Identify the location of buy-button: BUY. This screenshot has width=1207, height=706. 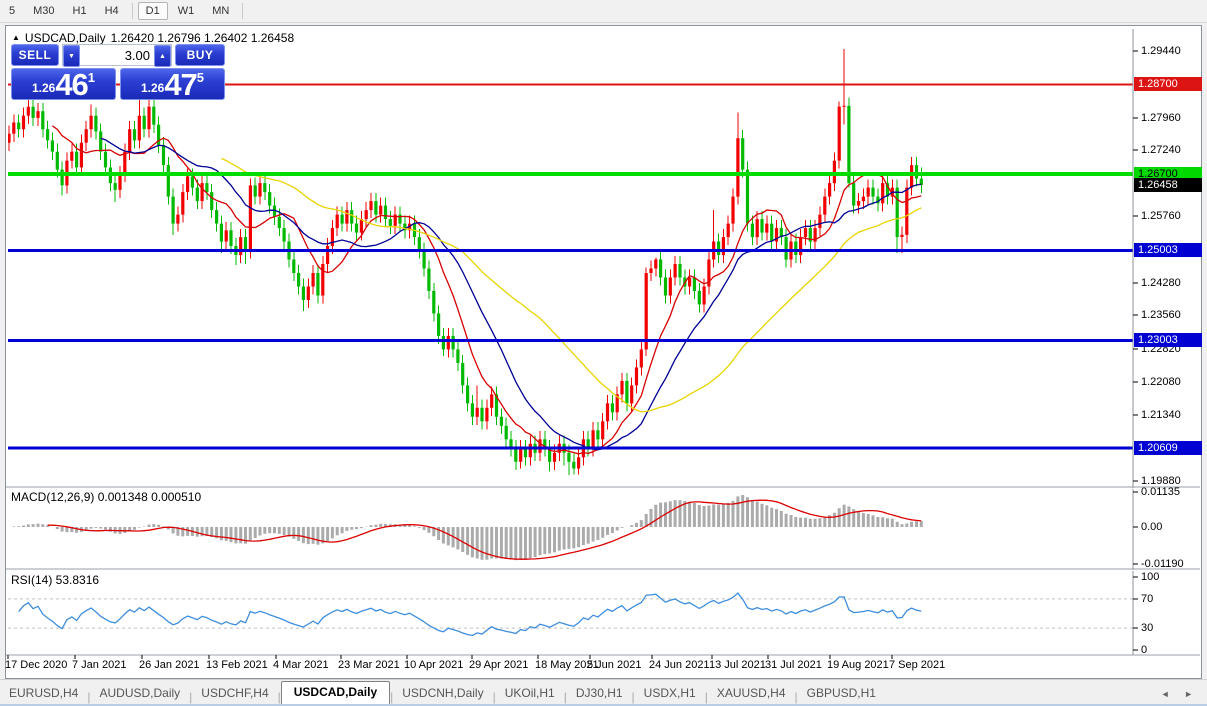
(200, 55).